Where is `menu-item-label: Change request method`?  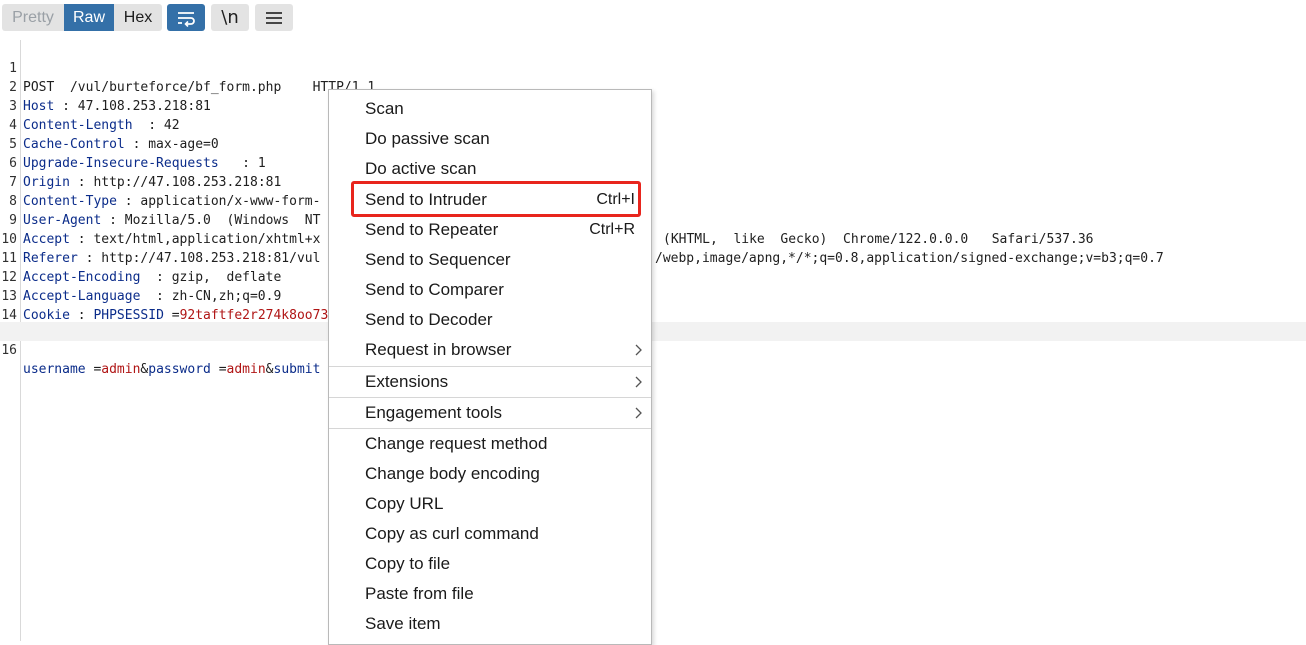
menu-item-label: Change request method is located at coordinates (456, 443).